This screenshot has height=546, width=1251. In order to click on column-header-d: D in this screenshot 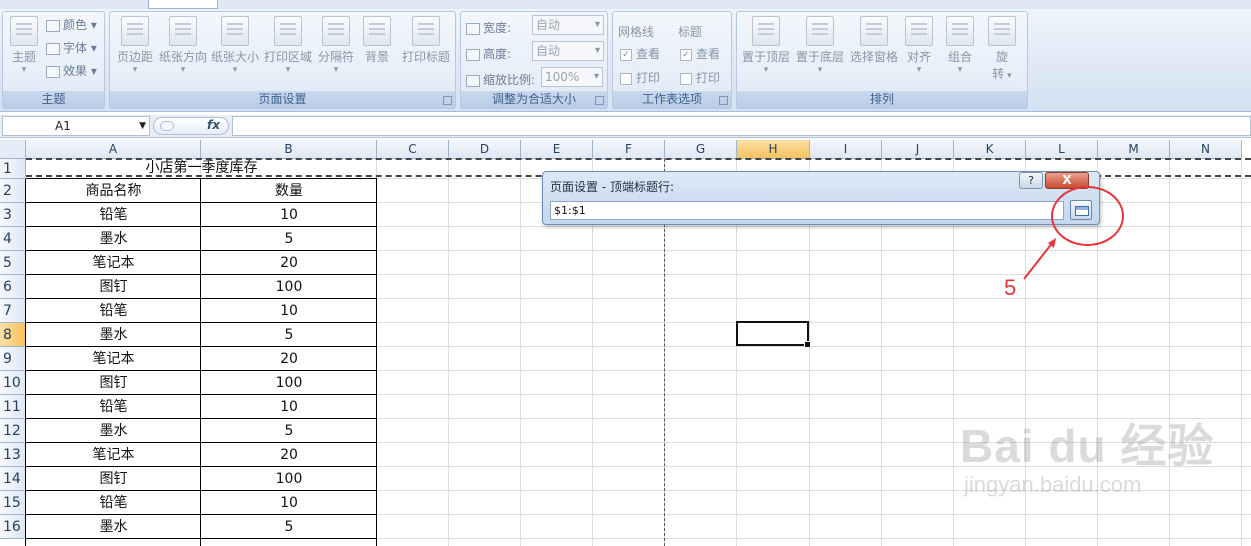, I will do `click(485, 149)`.